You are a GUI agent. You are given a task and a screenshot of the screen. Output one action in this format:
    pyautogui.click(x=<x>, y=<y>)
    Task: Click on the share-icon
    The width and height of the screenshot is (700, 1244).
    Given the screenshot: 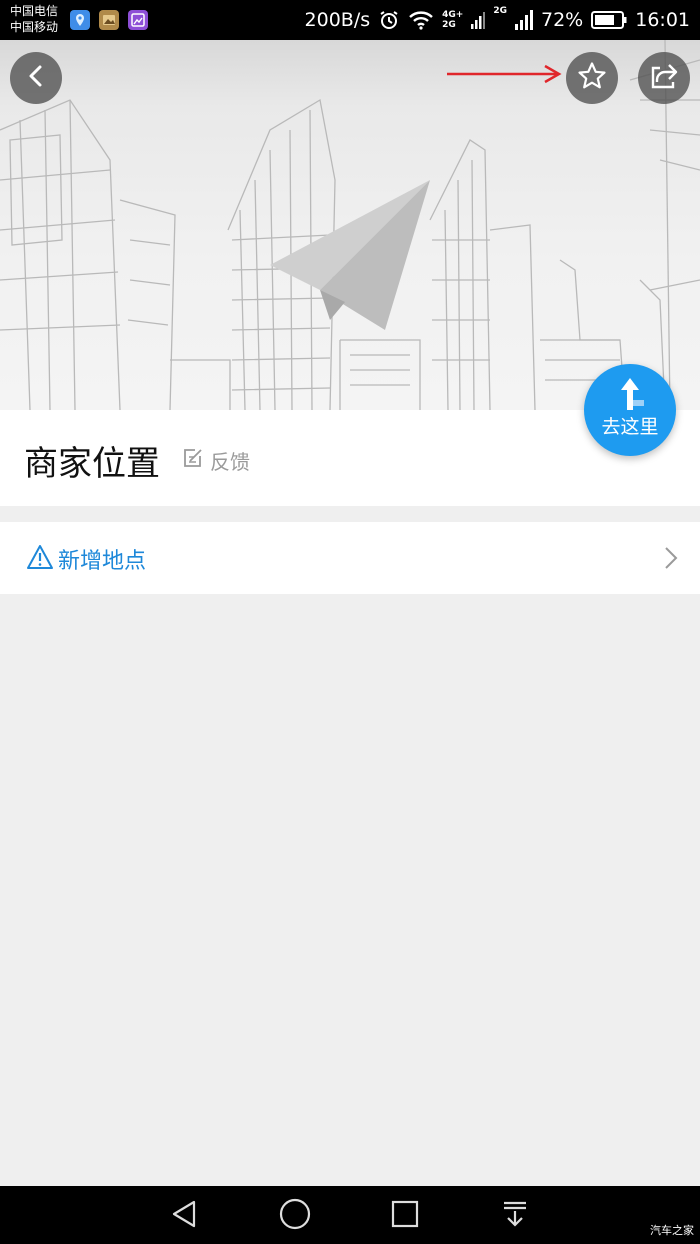 What is the action you would take?
    pyautogui.click(x=664, y=78)
    